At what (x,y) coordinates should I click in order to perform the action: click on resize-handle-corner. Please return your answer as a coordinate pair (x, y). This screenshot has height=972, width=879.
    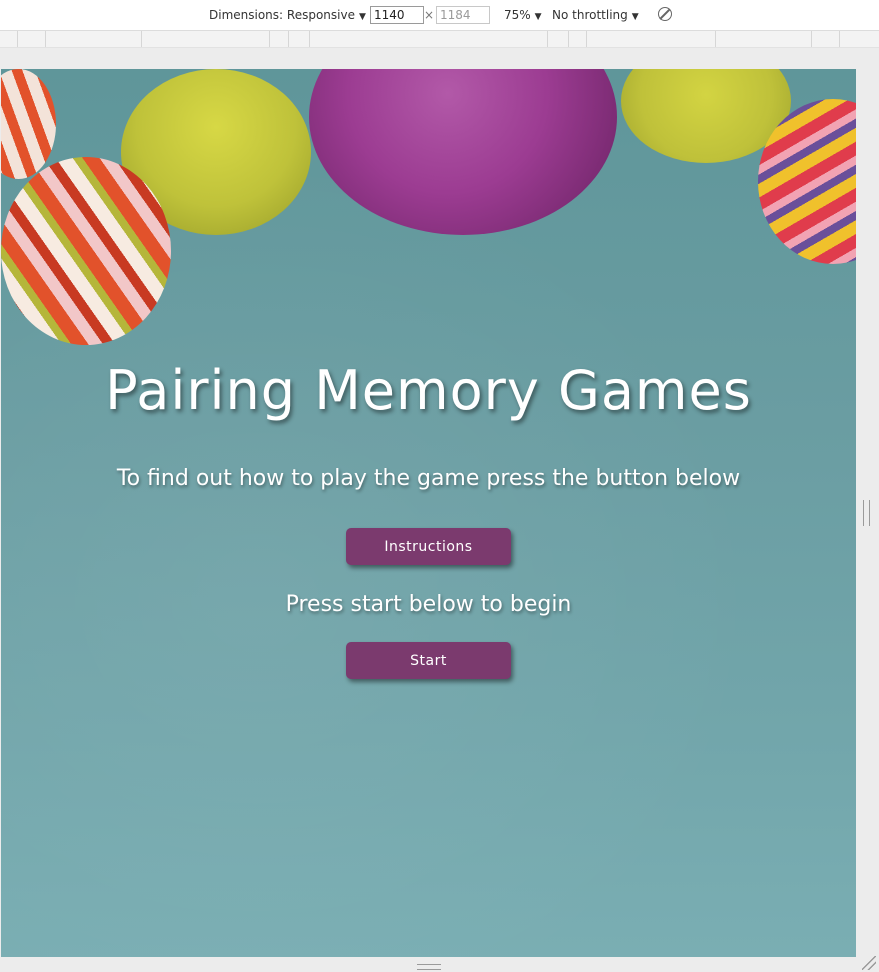
    Looking at the image, I should click on (869, 963).